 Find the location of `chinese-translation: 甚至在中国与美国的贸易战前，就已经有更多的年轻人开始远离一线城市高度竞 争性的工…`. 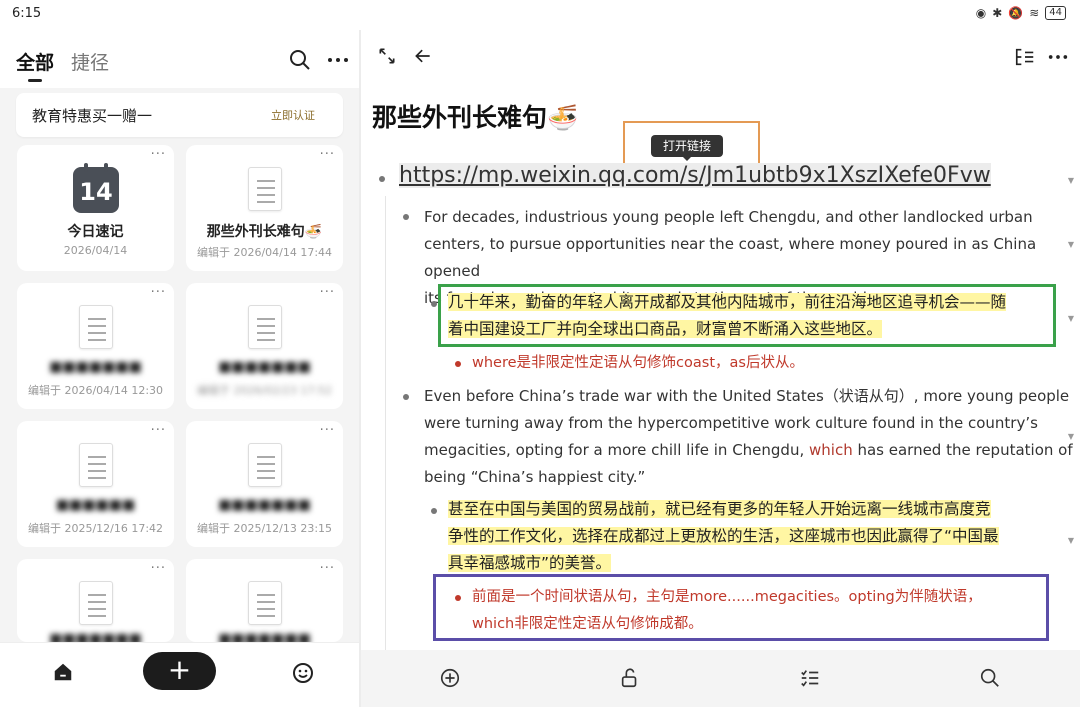

chinese-translation: 甚至在中国与美国的贸易战前，就已经有更多的年轻人开始远离一线城市高度竞 争性的工… is located at coordinates (723, 536).